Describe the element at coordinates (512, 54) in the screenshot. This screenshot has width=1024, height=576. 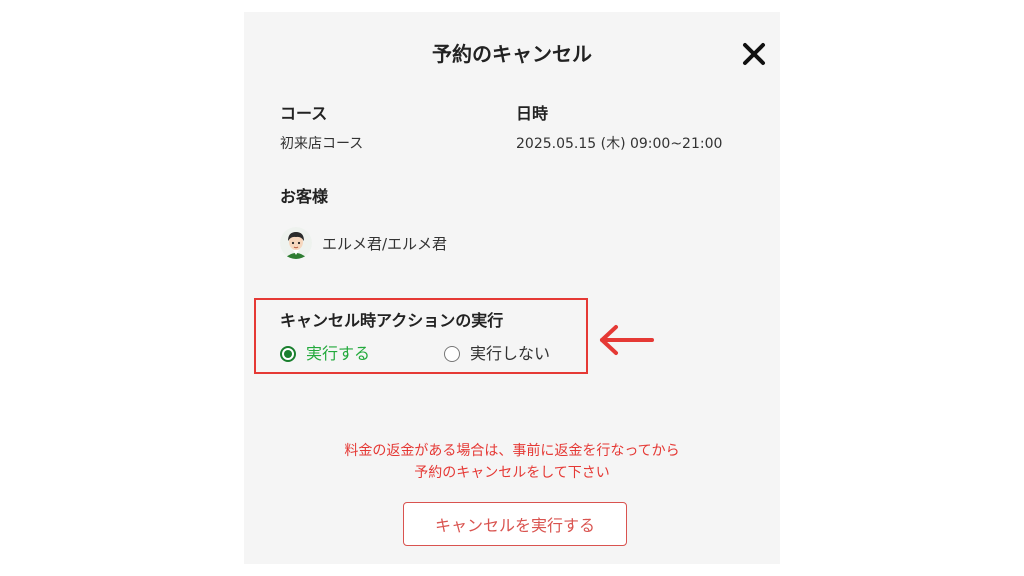
I see `modal-title: 予約のキャンセル` at that location.